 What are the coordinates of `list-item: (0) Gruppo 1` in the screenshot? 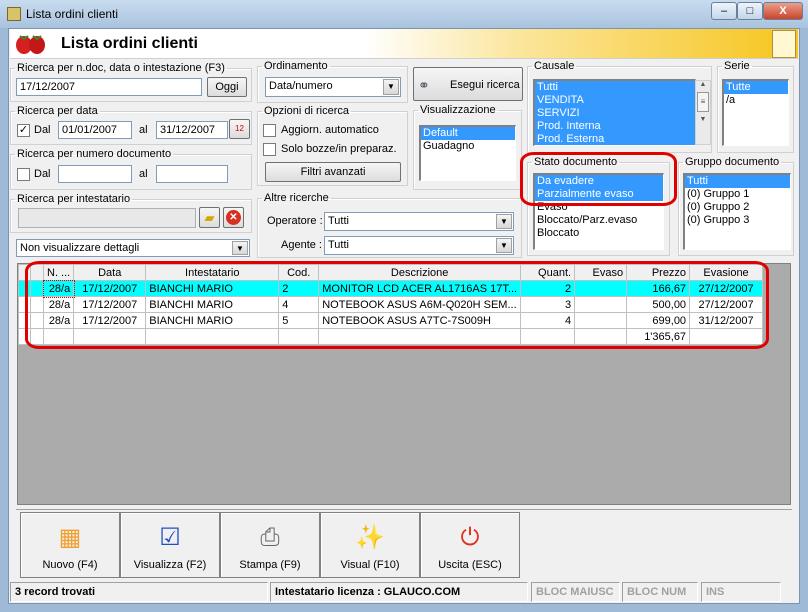 It's located at (737, 194).